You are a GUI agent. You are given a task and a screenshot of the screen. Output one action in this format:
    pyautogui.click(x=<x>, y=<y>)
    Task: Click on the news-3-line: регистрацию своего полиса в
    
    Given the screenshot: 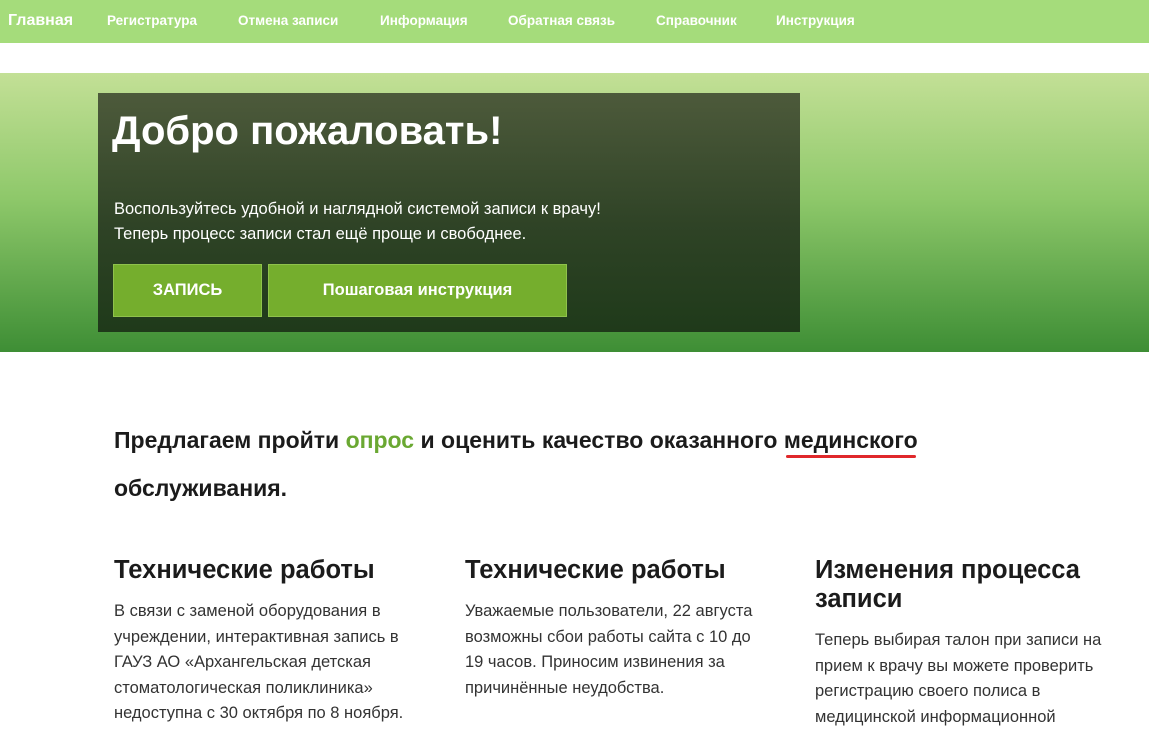 What is the action you would take?
    pyautogui.click(x=928, y=691)
    